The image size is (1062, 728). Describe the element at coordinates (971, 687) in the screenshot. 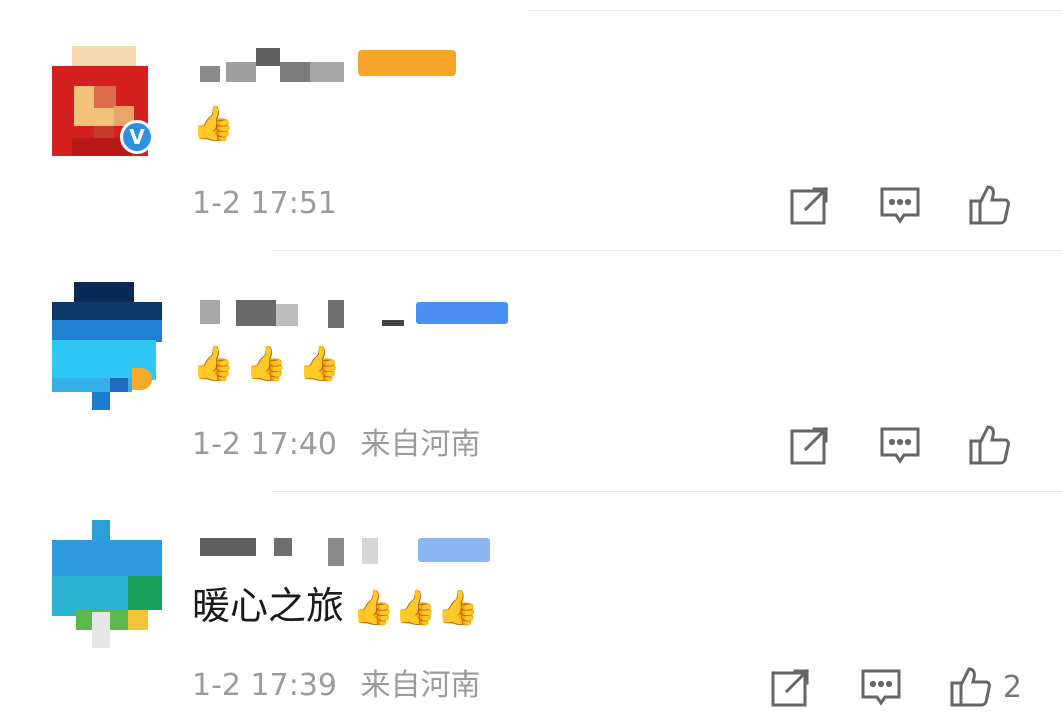

I see `thumbs-up-icon` at that location.